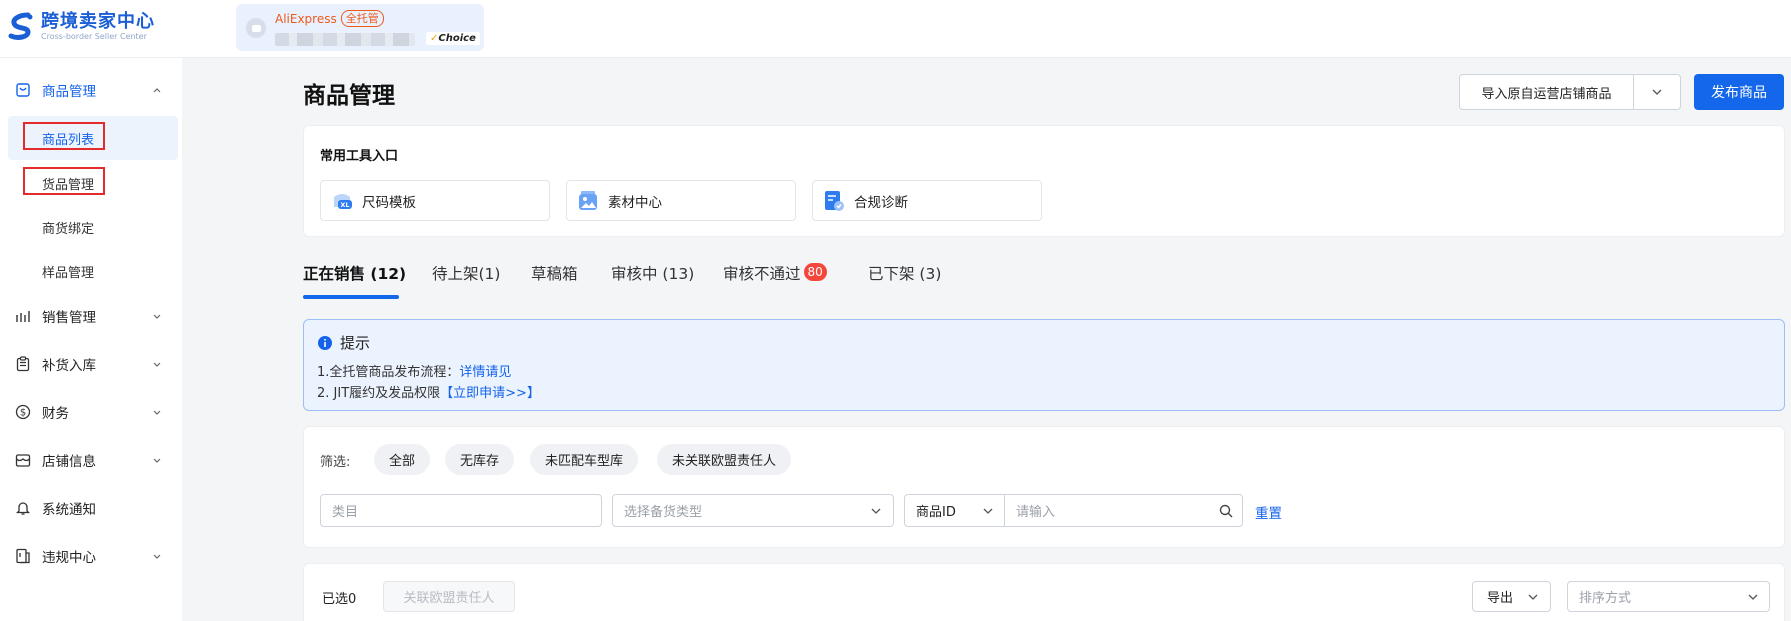 The image size is (1791, 621). I want to click on size-template-icon: XL, so click(343, 201).